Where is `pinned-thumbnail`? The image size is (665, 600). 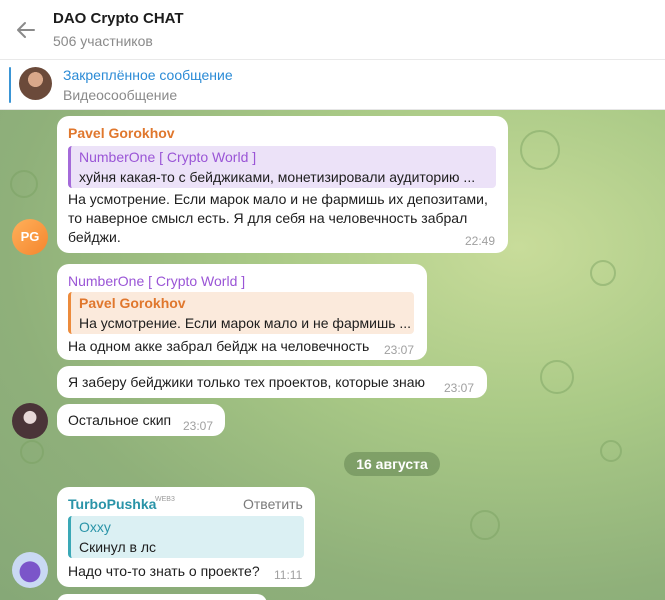 pinned-thumbnail is located at coordinates (35, 83).